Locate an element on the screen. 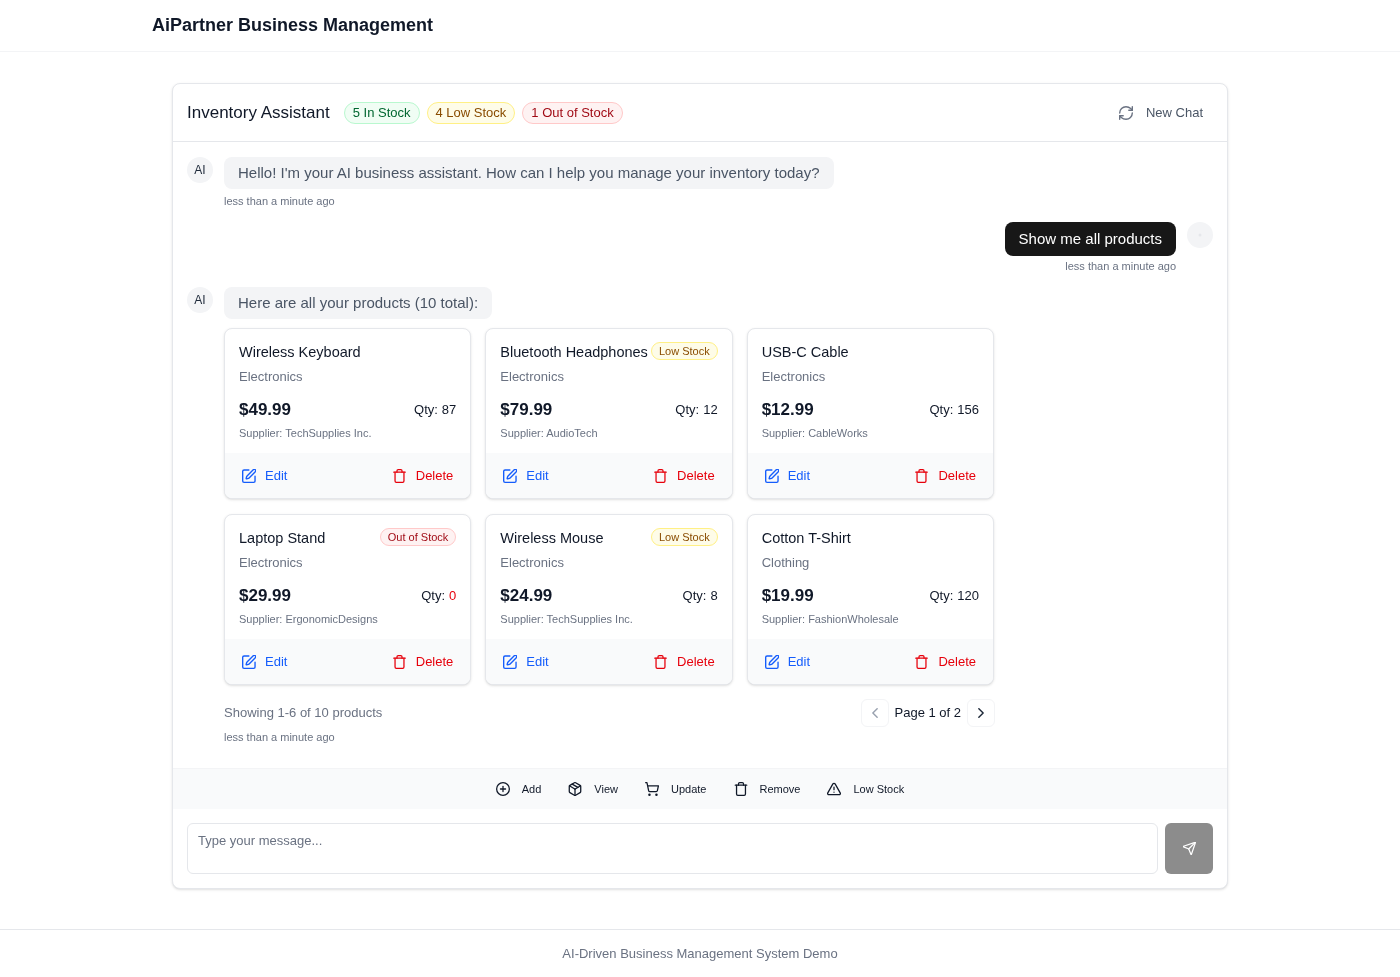  product-category: Clothing is located at coordinates (786, 563).